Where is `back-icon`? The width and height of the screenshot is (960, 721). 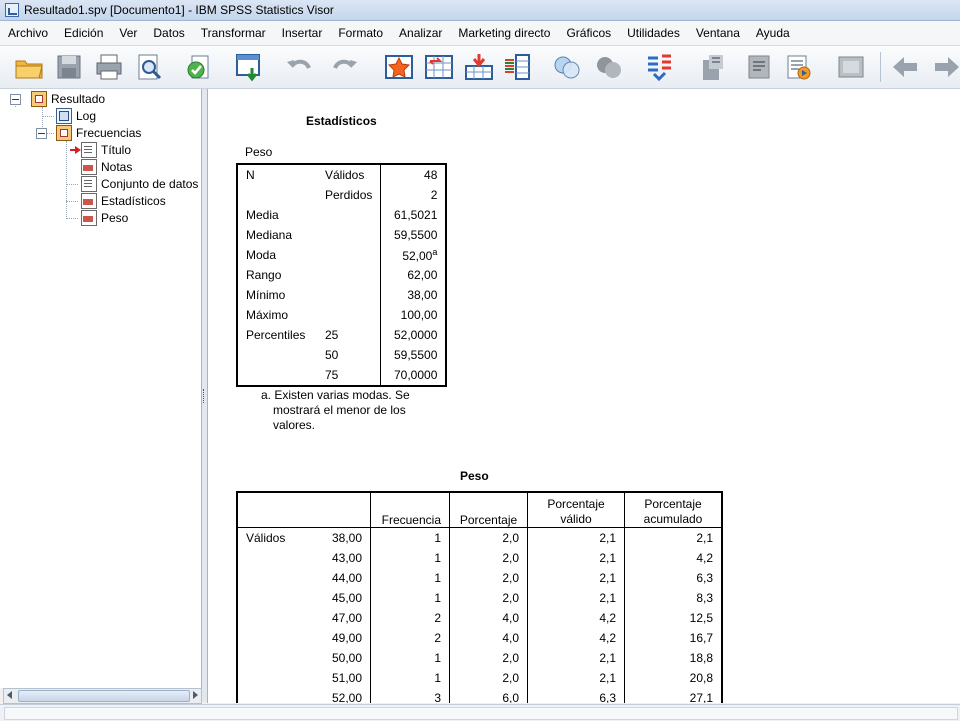
back-icon is located at coordinates (905, 67).